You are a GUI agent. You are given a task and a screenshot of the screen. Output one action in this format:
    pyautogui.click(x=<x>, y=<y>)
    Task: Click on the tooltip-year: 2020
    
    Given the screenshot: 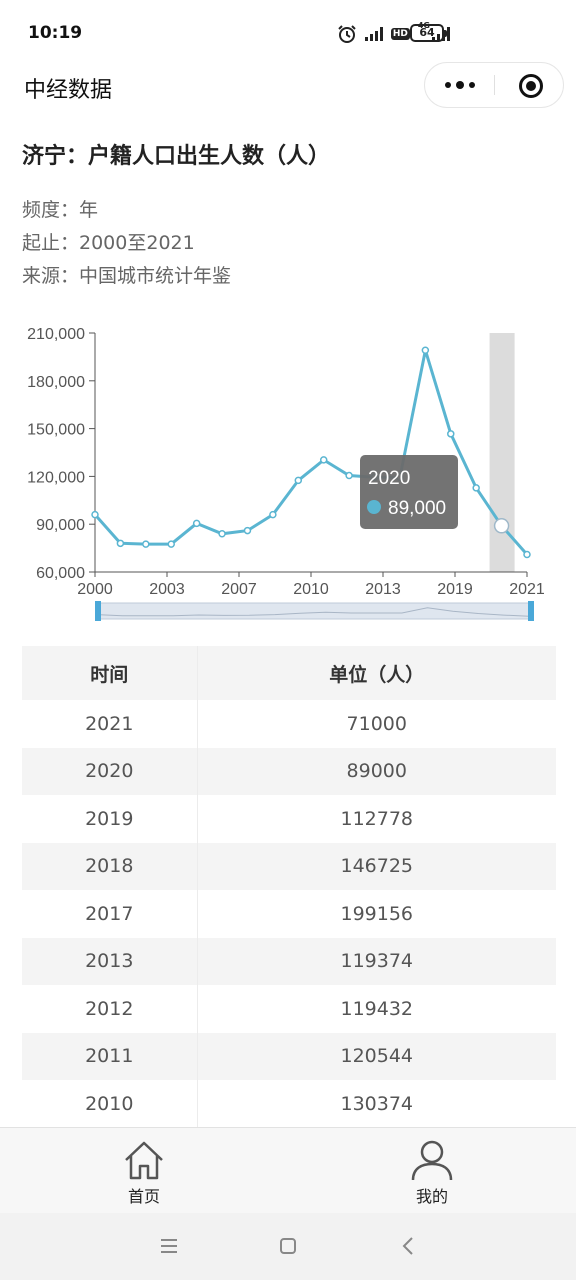 What is the action you would take?
    pyautogui.click(x=389, y=478)
    